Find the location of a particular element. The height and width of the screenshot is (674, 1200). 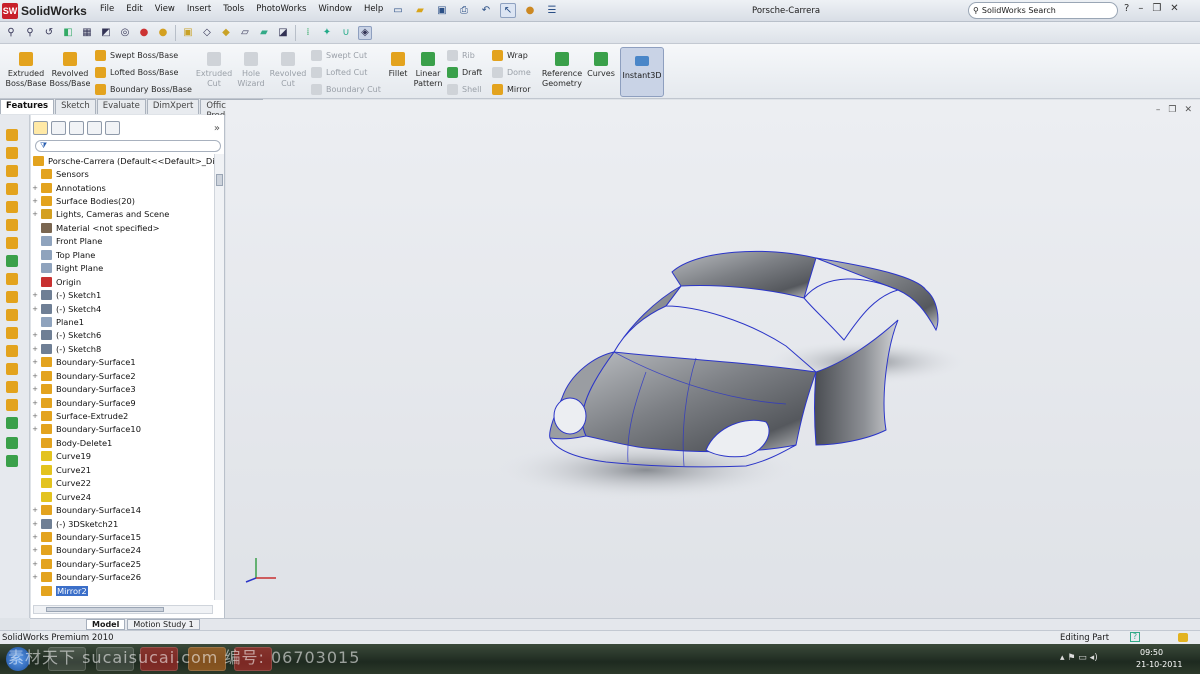

section-view-icon: ◧ is located at coordinates (68, 33).